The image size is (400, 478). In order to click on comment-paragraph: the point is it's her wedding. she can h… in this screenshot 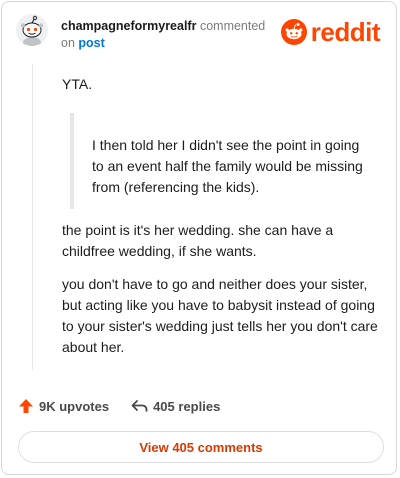, I will do `click(198, 240)`.